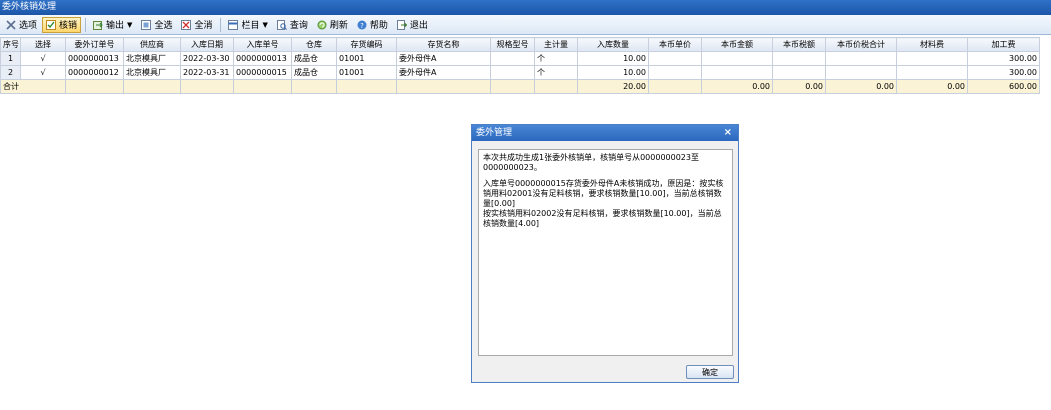  Describe the element at coordinates (94, 72) in the screenshot. I see `order-no-cell: 0000000012` at that location.